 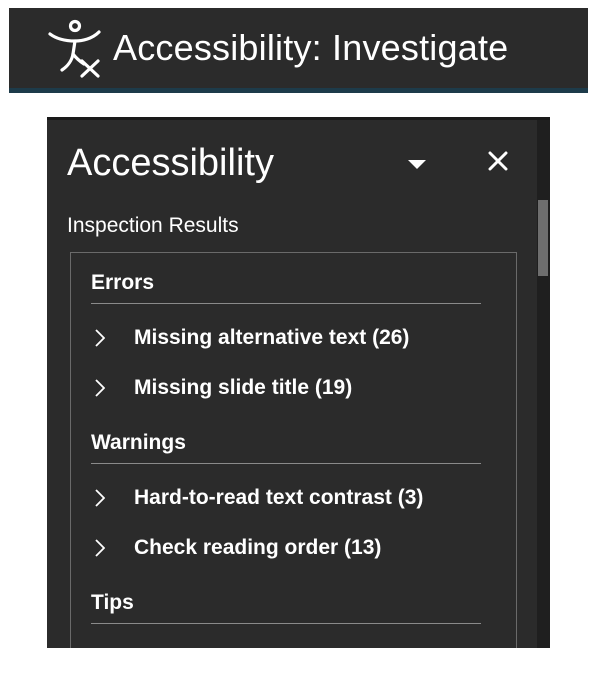 I want to click on close-icon, so click(x=498, y=163).